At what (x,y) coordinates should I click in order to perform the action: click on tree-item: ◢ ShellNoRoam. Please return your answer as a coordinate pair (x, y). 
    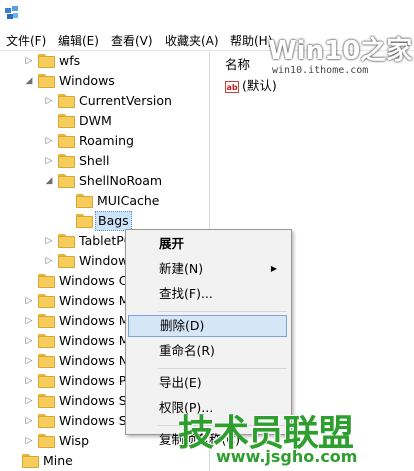
    Looking at the image, I should click on (104, 181).